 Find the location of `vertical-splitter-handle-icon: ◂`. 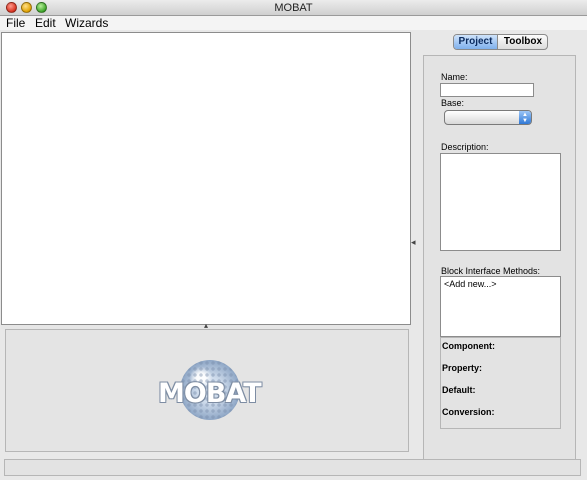

vertical-splitter-handle-icon: ◂ is located at coordinates (413, 242).